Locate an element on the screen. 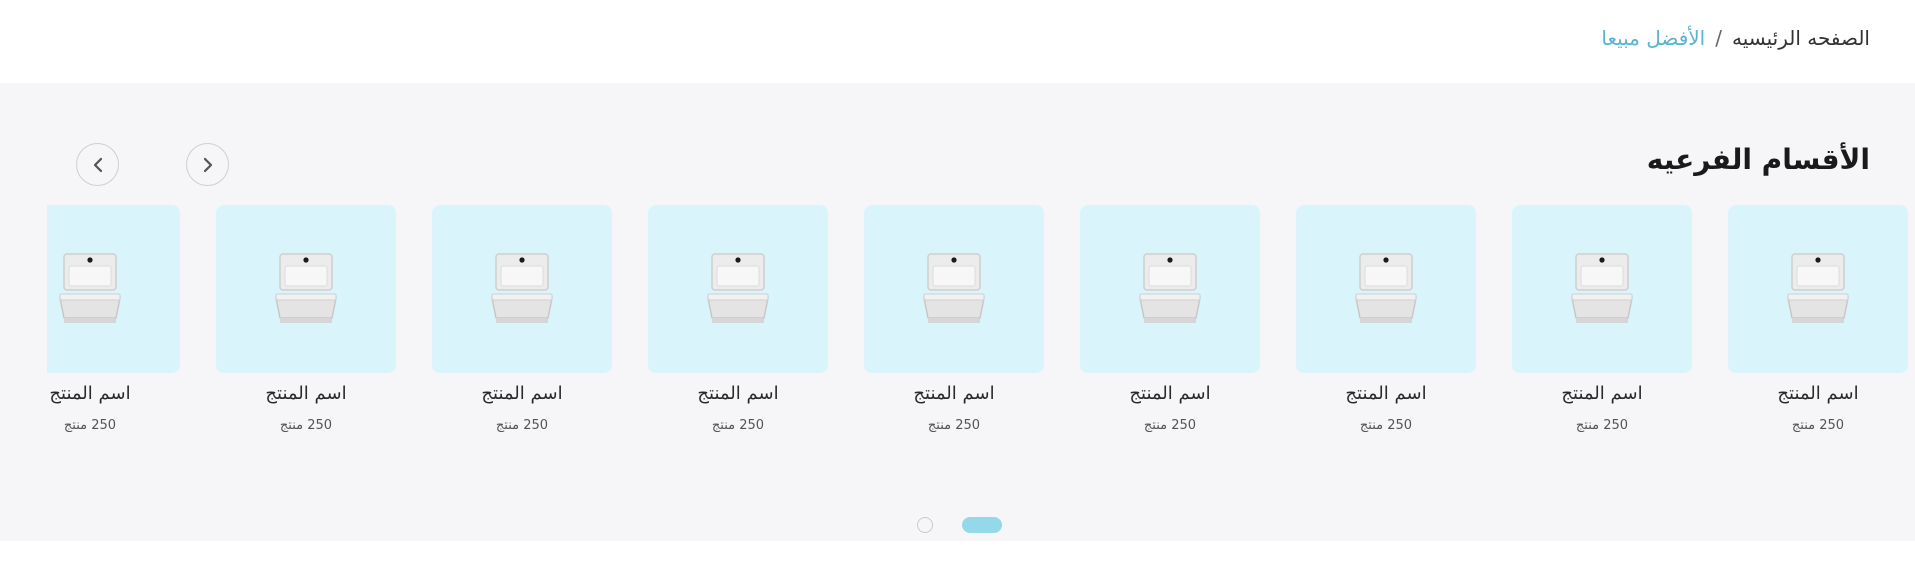 The image size is (1915, 562). pagination-dot is located at coordinates (925, 525).